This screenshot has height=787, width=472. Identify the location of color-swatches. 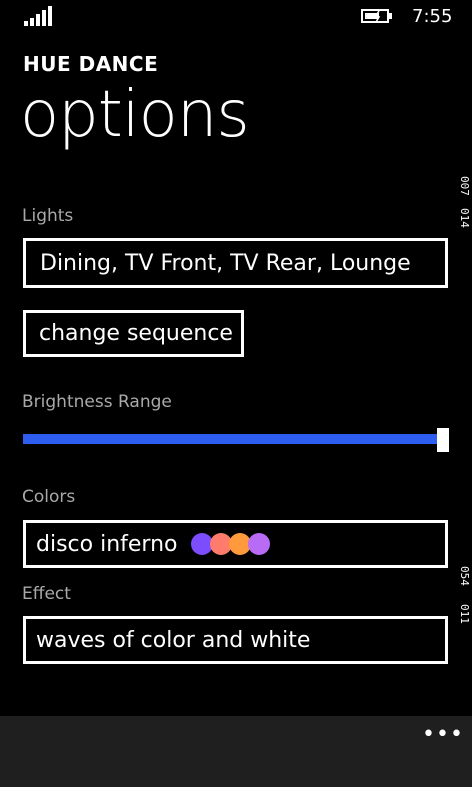
(230, 544).